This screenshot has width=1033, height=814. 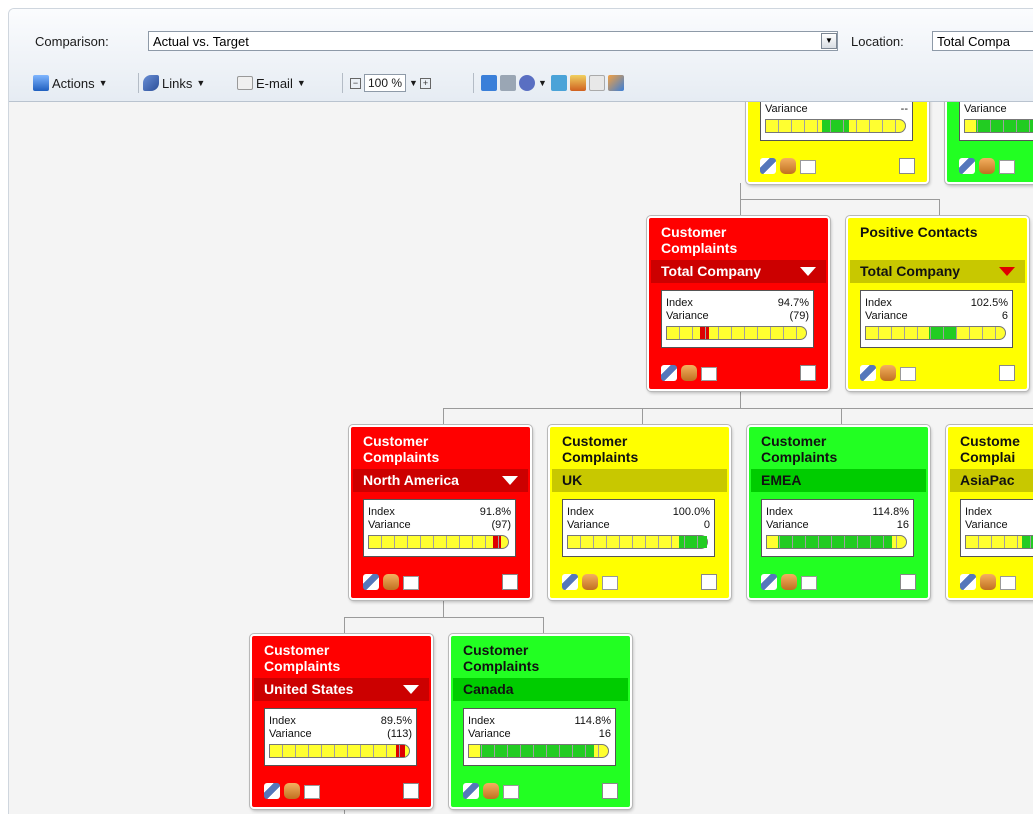 I want to click on export-icon, so click(x=558, y=83).